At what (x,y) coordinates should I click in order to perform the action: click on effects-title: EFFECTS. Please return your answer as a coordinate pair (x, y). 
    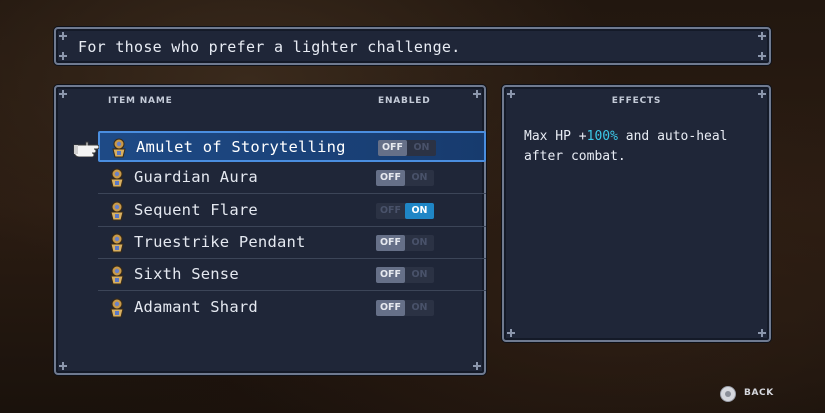
    Looking at the image, I should click on (636, 101).